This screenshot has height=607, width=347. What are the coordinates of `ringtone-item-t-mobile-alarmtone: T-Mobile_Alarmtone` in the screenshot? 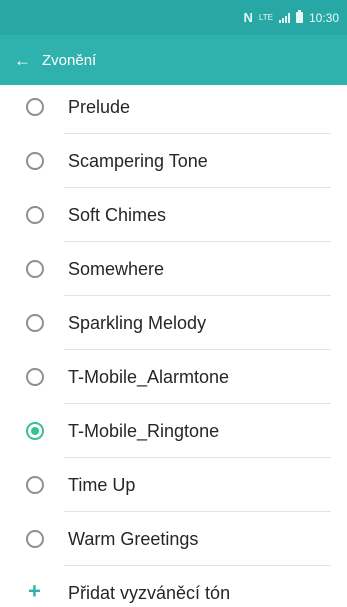 It's located at (173, 377).